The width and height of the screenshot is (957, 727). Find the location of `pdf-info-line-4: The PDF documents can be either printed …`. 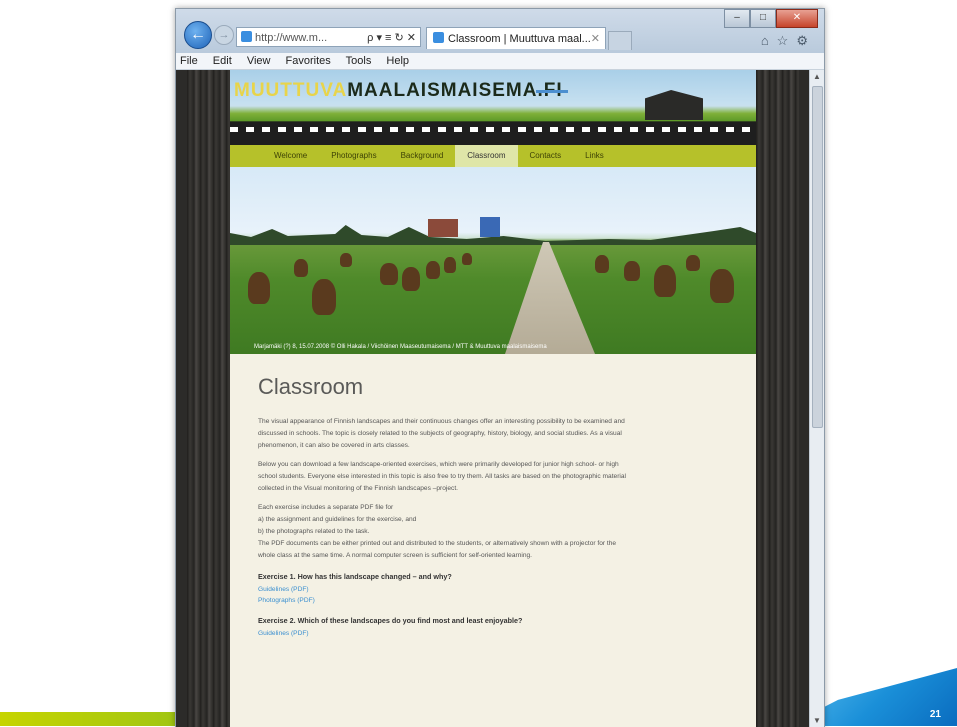

pdf-info-line-4: The PDF documents can be either printed … is located at coordinates (437, 549).